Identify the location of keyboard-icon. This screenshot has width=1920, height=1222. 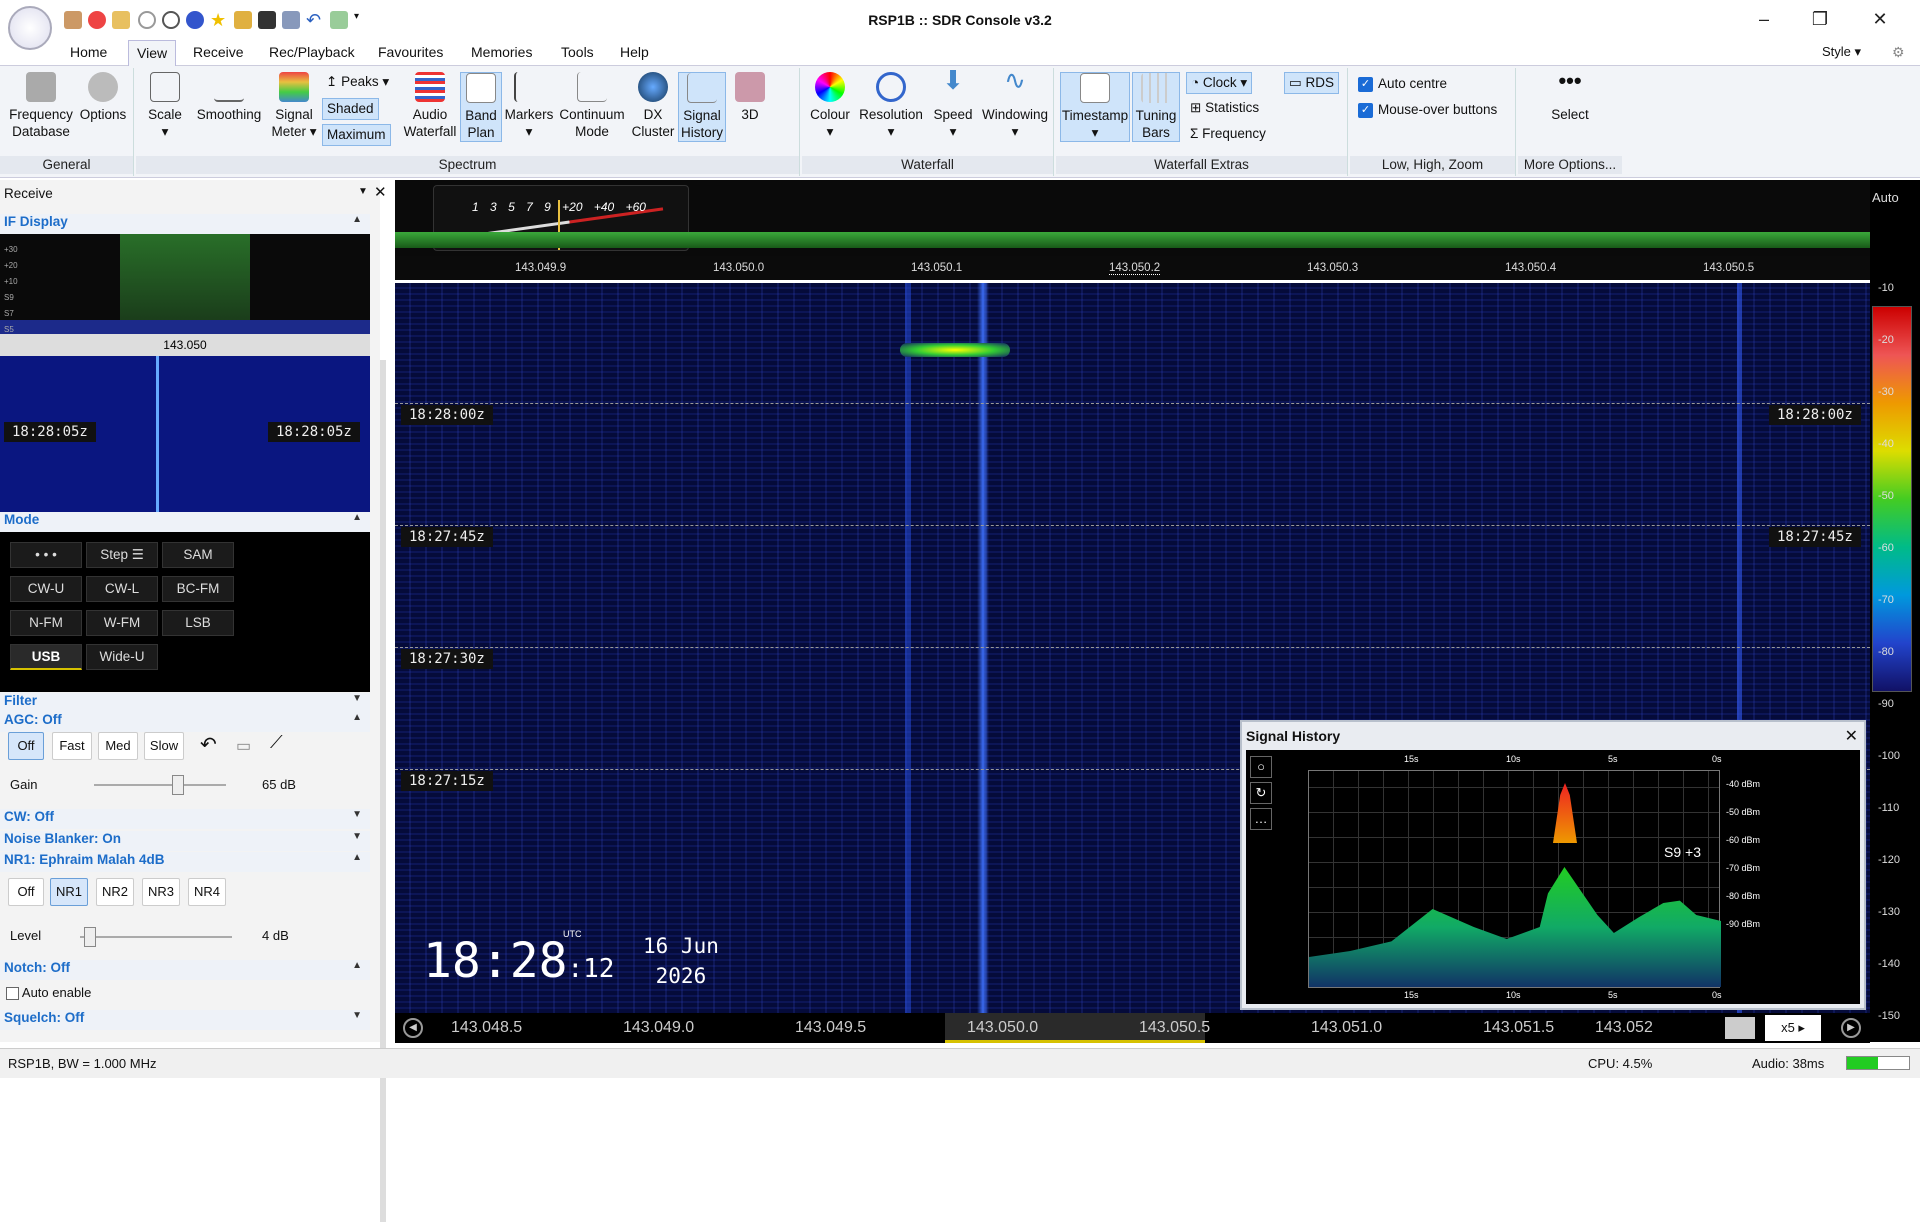
(1740, 1028).